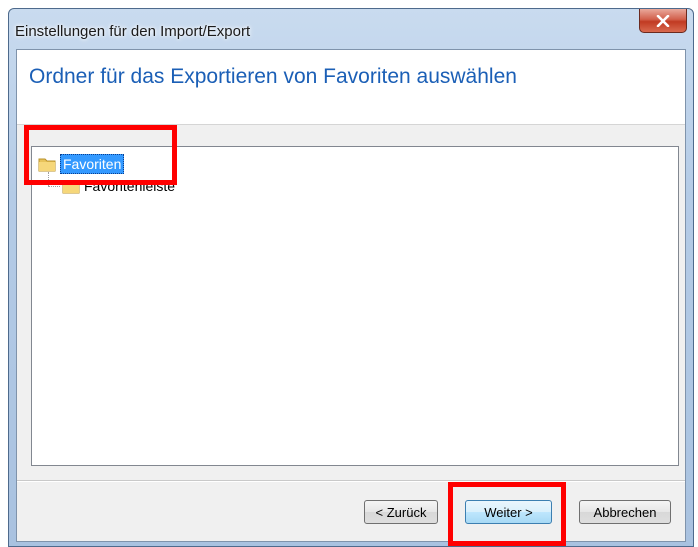  I want to click on title-bar: Einstellungen für den Import/Export, so click(351, 29).